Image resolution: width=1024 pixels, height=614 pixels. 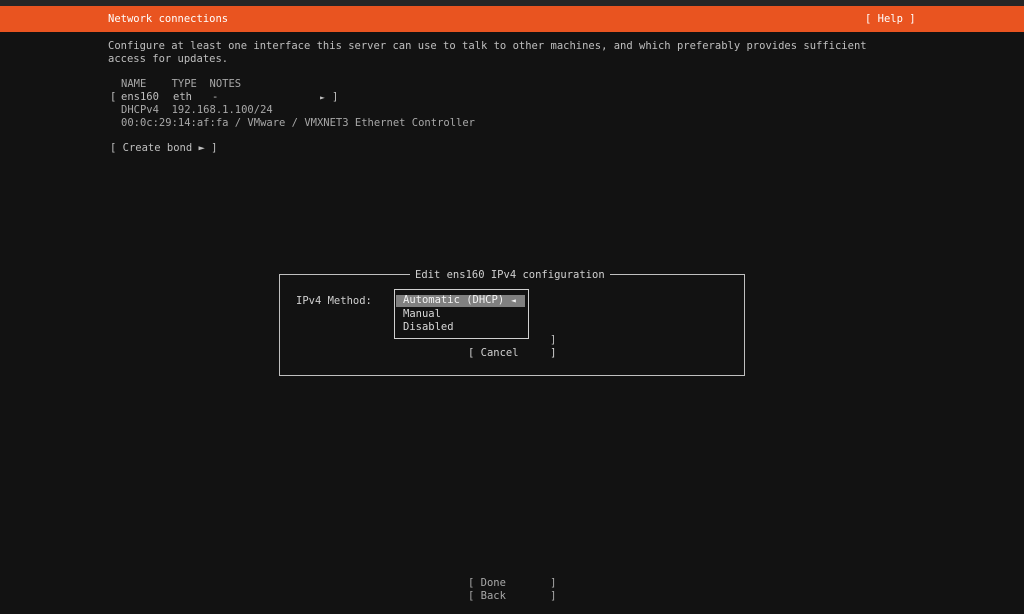 What do you see at coordinates (140, 97) in the screenshot?
I see `interface-name: ens160` at bounding box center [140, 97].